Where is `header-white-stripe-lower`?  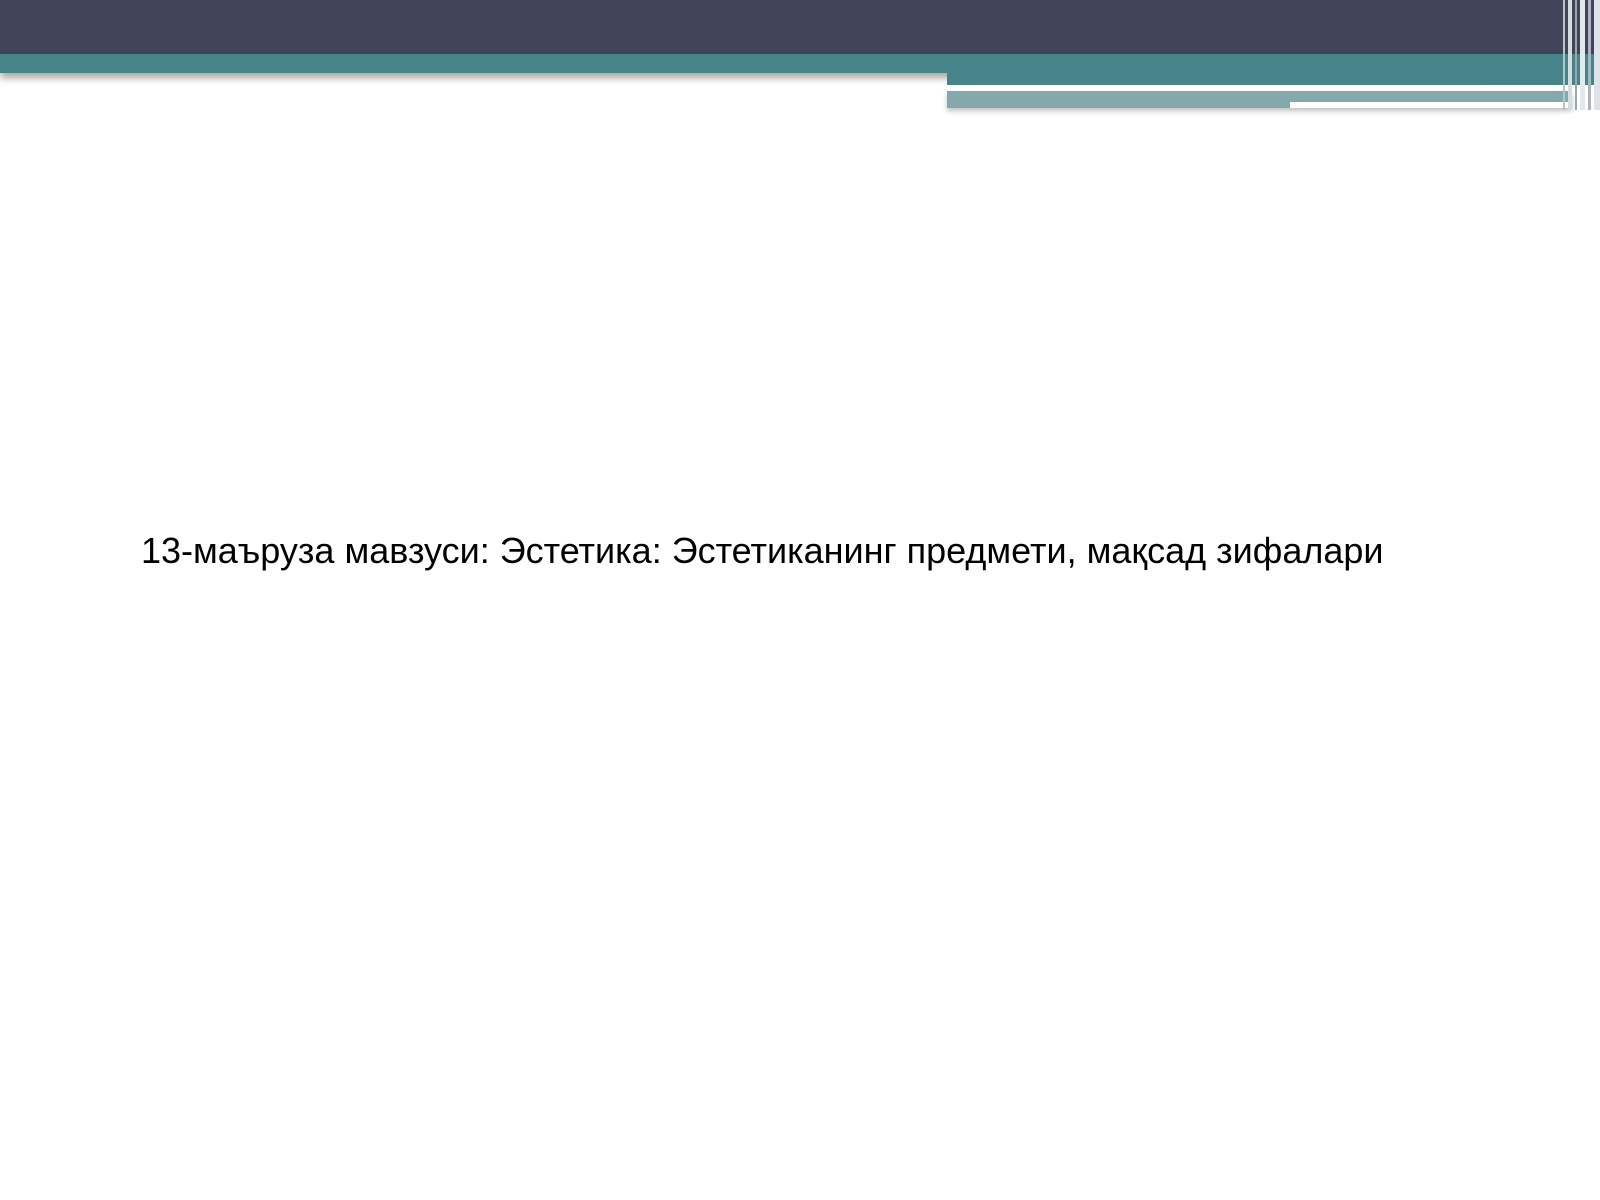 header-white-stripe-lower is located at coordinates (1430, 105).